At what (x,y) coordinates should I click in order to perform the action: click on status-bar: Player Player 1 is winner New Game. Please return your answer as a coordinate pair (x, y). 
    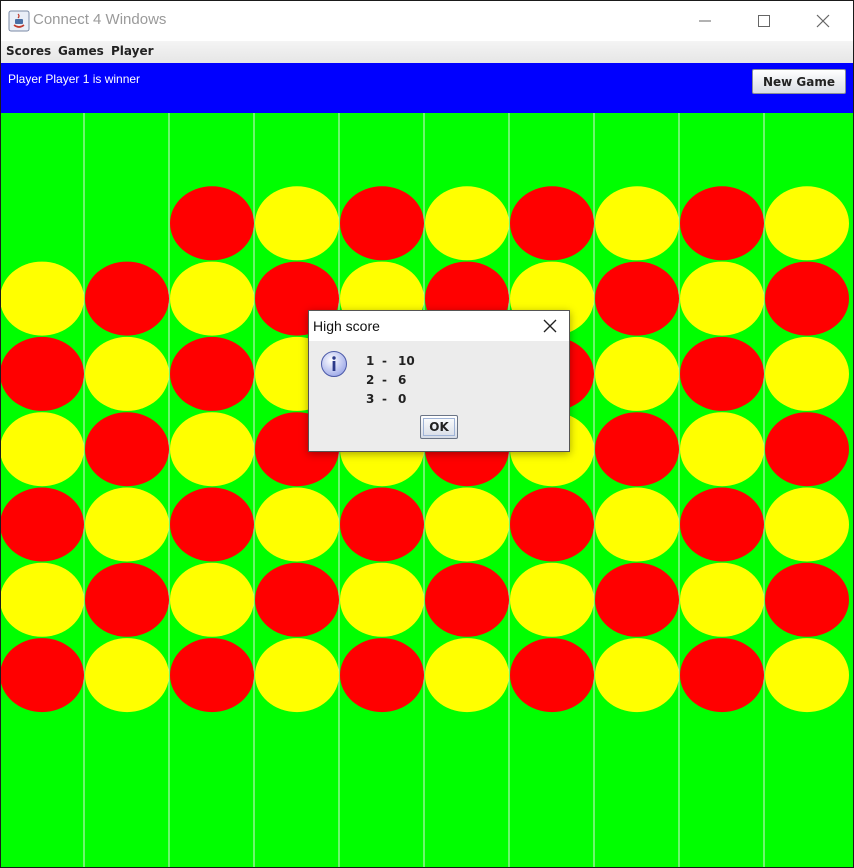
    Looking at the image, I should click on (427, 88).